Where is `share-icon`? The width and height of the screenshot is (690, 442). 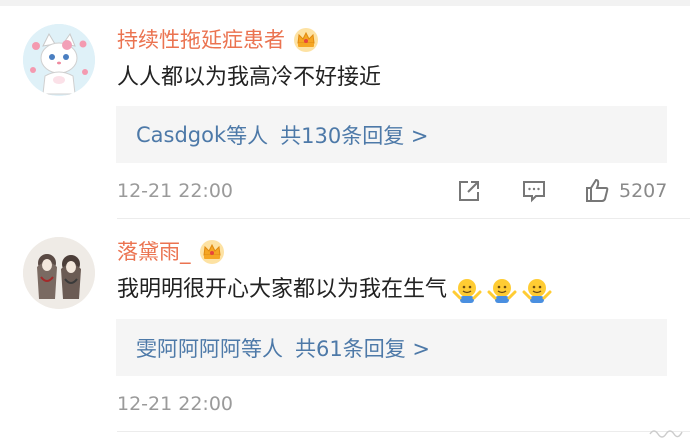 share-icon is located at coordinates (469, 191).